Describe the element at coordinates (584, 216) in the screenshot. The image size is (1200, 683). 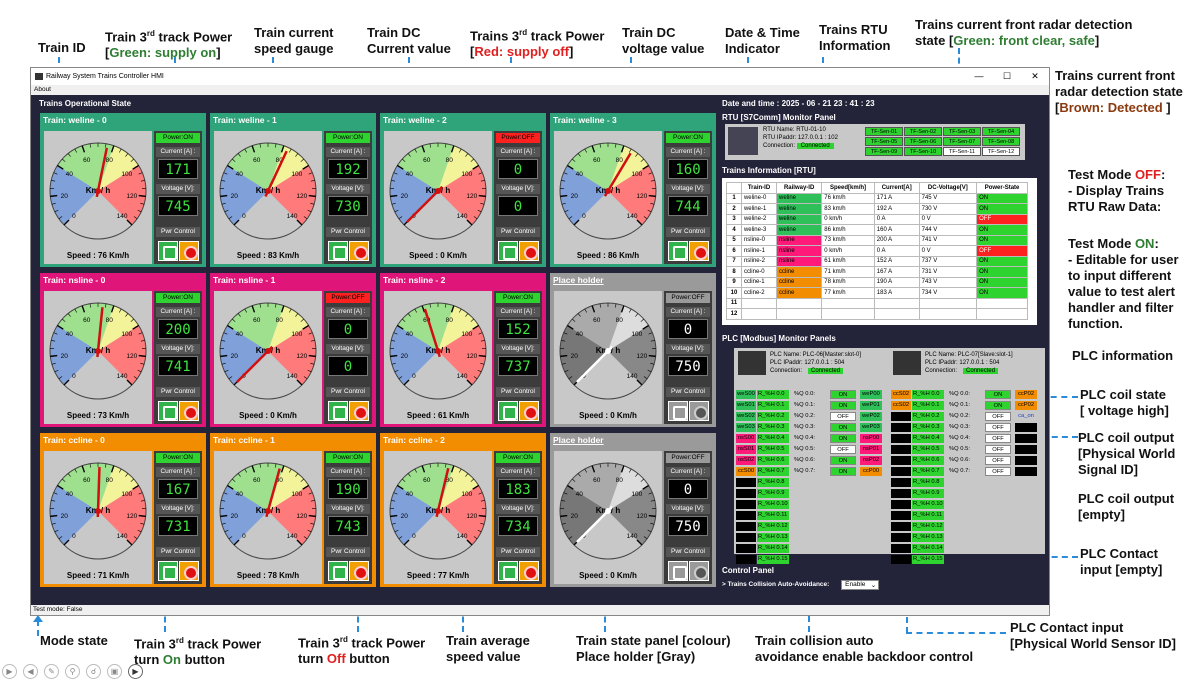
I see `gauge-tick-label: 0` at that location.